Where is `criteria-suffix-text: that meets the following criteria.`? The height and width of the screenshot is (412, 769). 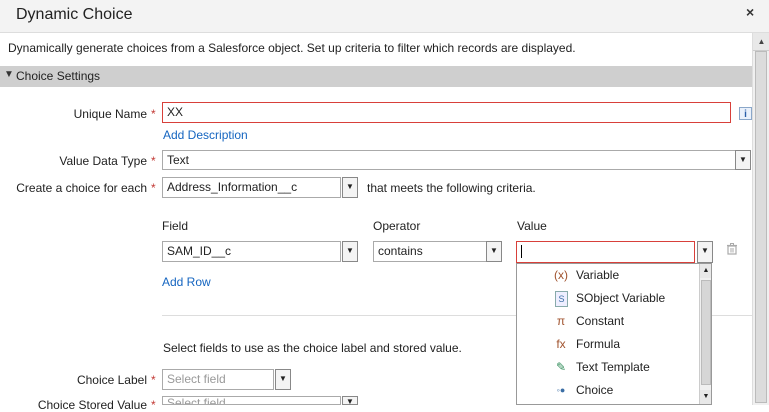 criteria-suffix-text: that meets the following criteria. is located at coordinates (451, 188).